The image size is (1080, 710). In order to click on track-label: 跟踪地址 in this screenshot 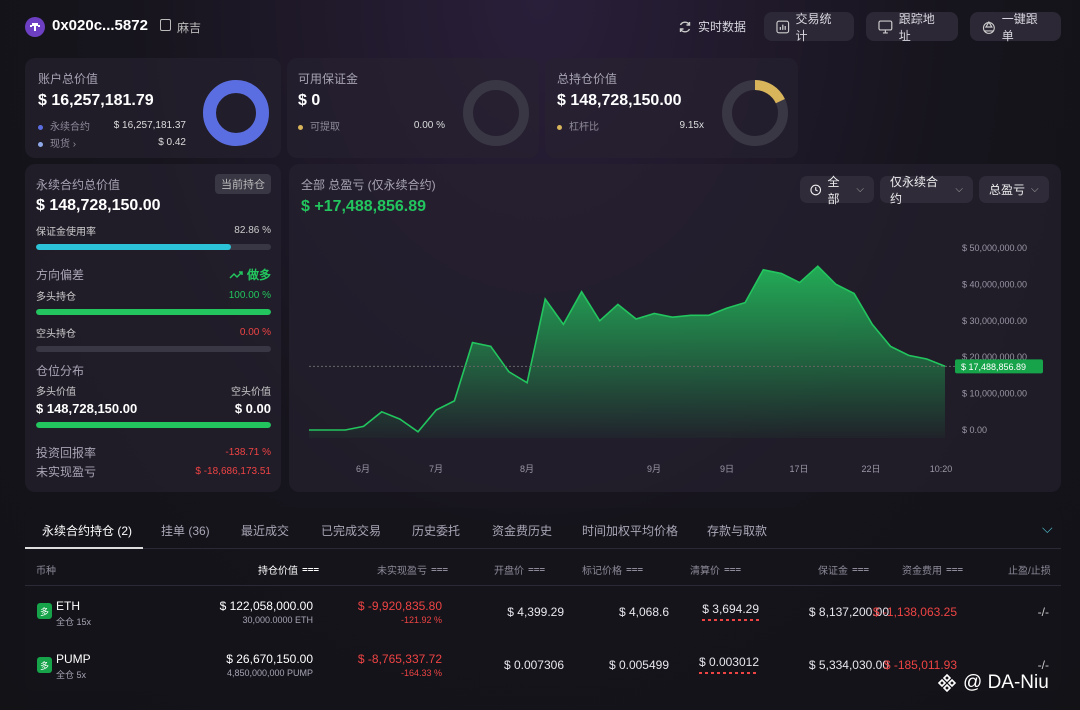, I will do `click(916, 27)`.